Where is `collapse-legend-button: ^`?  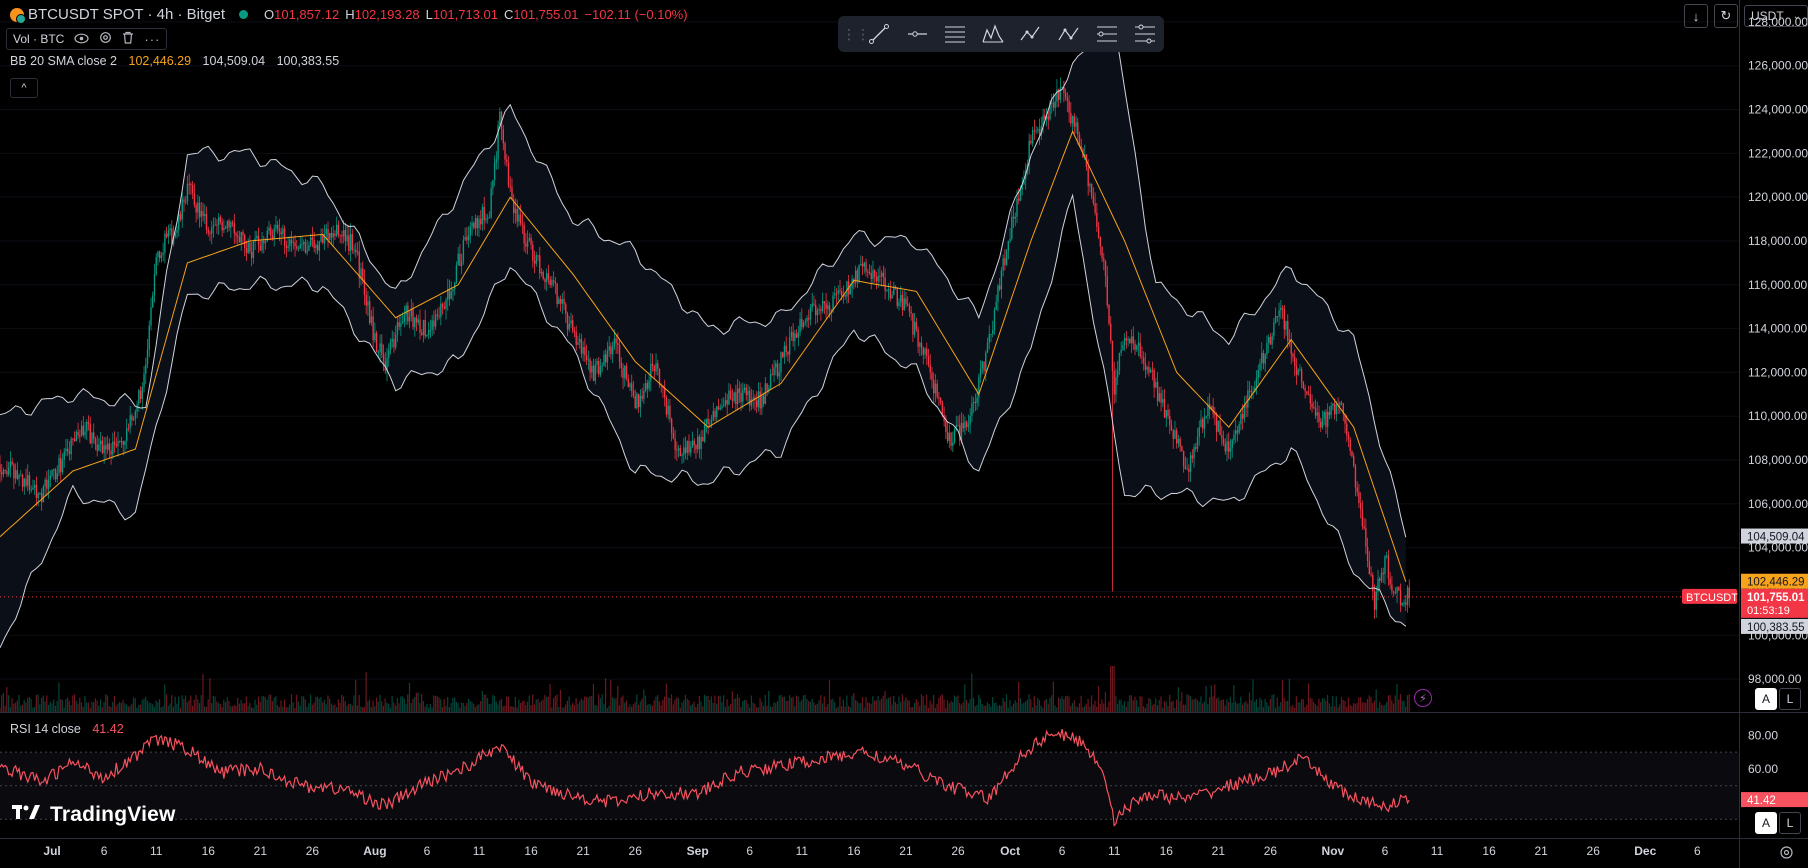 collapse-legend-button: ^ is located at coordinates (24, 88).